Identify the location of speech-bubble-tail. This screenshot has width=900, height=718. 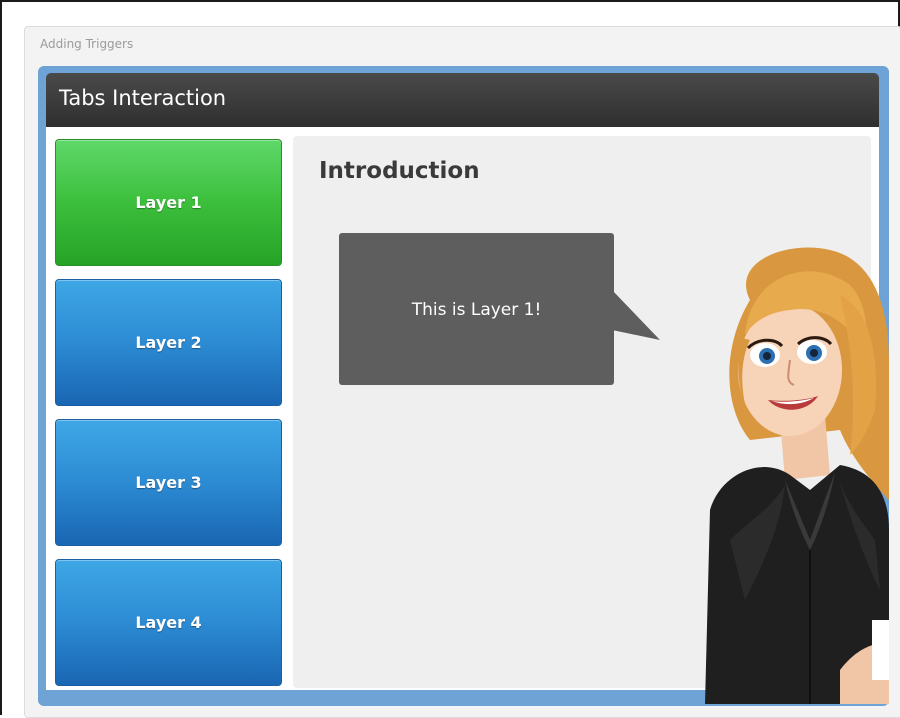
(636, 315).